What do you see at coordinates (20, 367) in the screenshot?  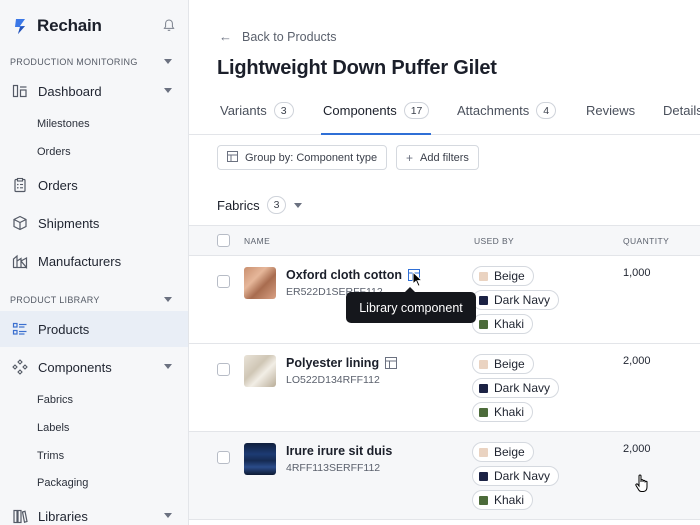 I see `components-icon` at bounding box center [20, 367].